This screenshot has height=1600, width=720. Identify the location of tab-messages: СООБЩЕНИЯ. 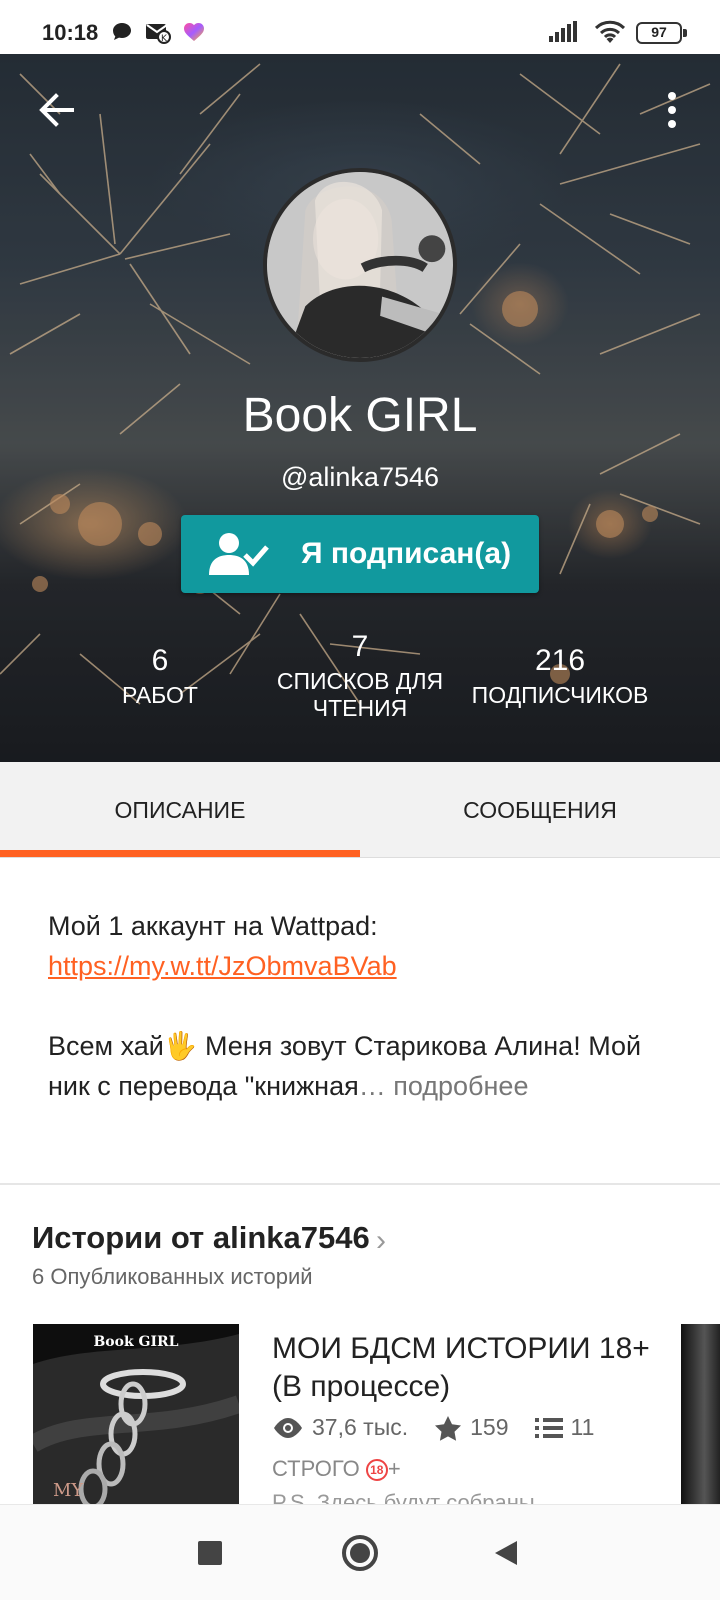
(540, 810).